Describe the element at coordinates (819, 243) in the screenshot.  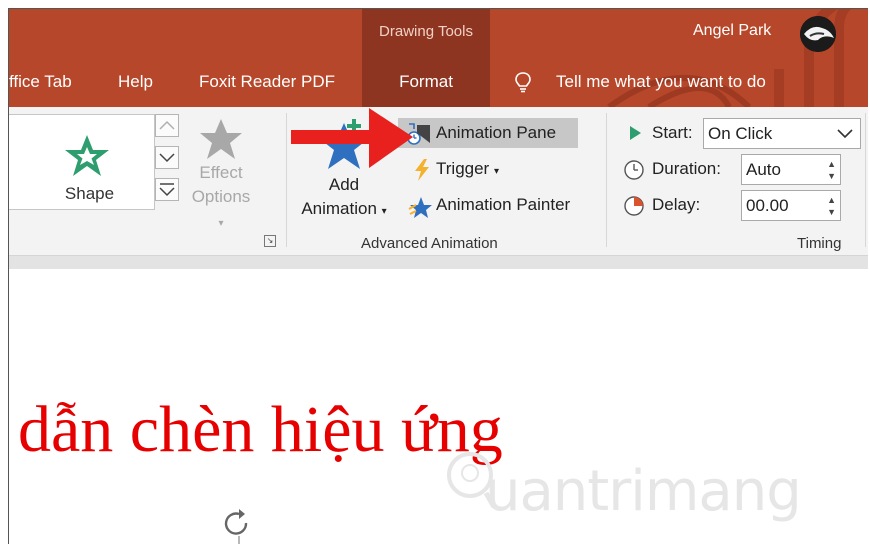
I see `timing-group-label: Timing` at that location.